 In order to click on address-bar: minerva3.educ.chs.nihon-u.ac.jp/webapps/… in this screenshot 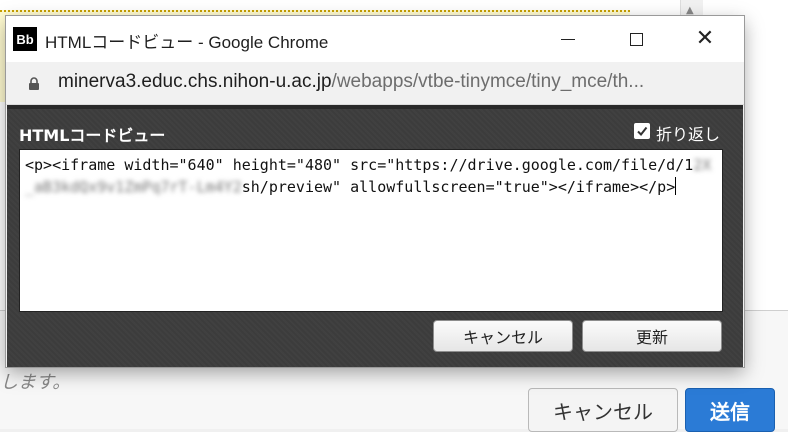, I will do `click(375, 83)`.